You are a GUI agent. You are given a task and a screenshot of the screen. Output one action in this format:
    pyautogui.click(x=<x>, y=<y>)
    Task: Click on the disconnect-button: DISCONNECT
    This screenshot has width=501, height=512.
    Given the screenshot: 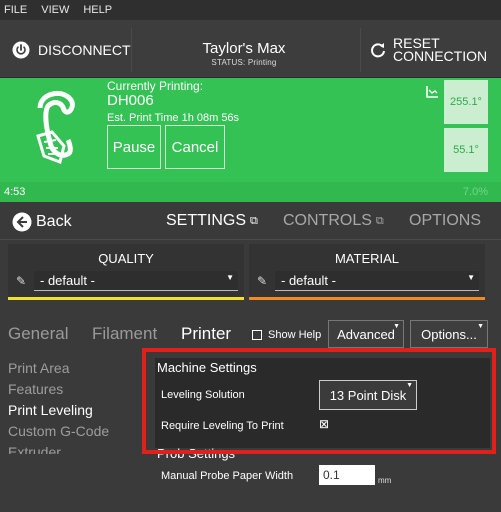 What is the action you would take?
    pyautogui.click(x=68, y=50)
    